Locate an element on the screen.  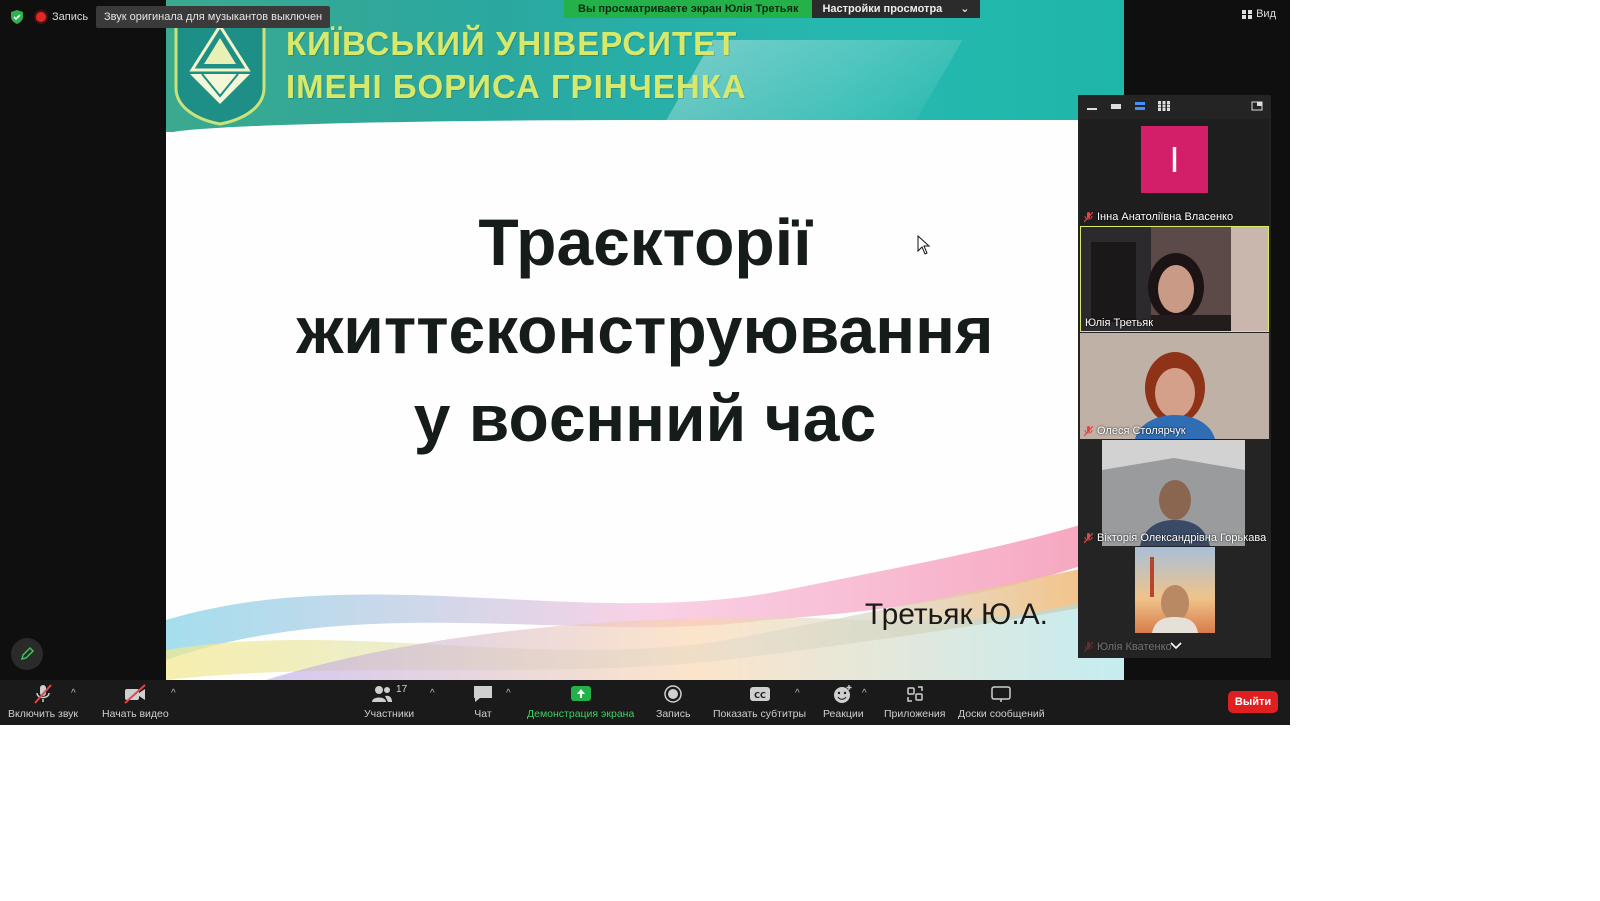
reactions-options-caret-icon: ^ is located at coordinates (864, 693).